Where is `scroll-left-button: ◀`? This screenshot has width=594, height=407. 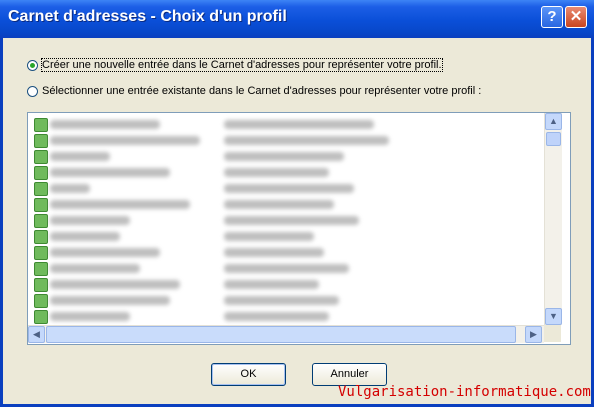 scroll-left-button: ◀ is located at coordinates (36, 334).